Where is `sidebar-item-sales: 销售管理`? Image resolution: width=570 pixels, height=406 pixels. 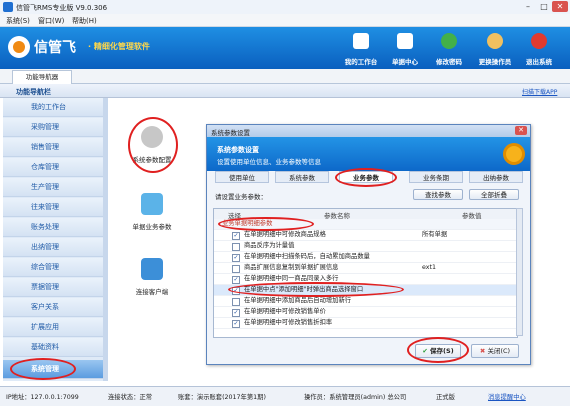 sidebar-item-sales: 销售管理 is located at coordinates (53, 147).